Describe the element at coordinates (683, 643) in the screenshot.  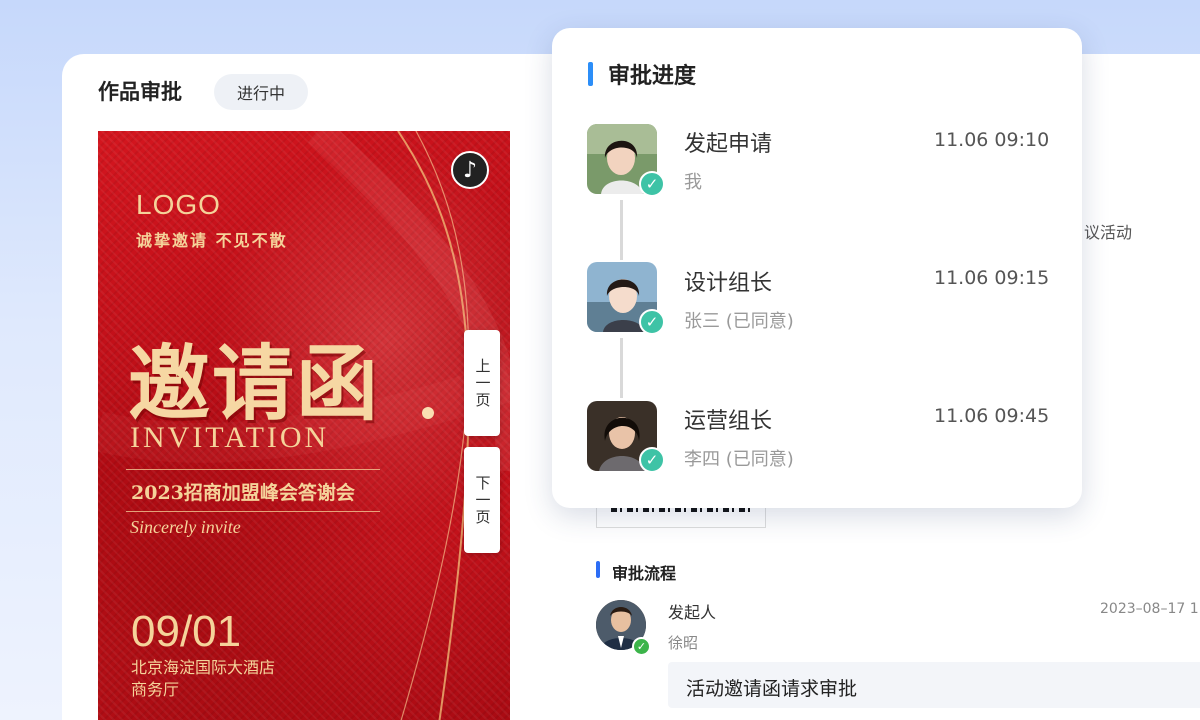
I see `initiator-name: 徐昭` at that location.